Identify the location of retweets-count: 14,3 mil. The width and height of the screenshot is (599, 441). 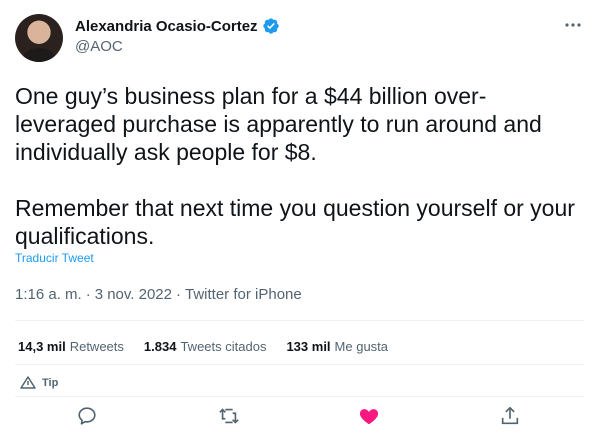
(42, 346).